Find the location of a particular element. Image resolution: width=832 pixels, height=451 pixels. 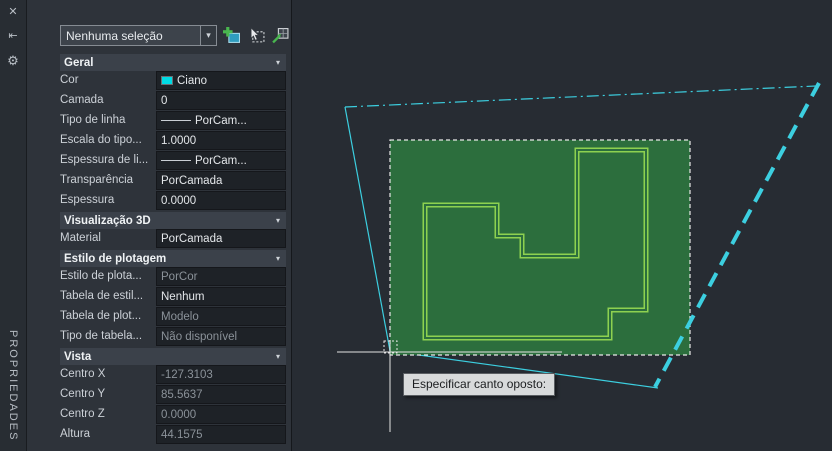

property-value: -127.3103 is located at coordinates (221, 374).